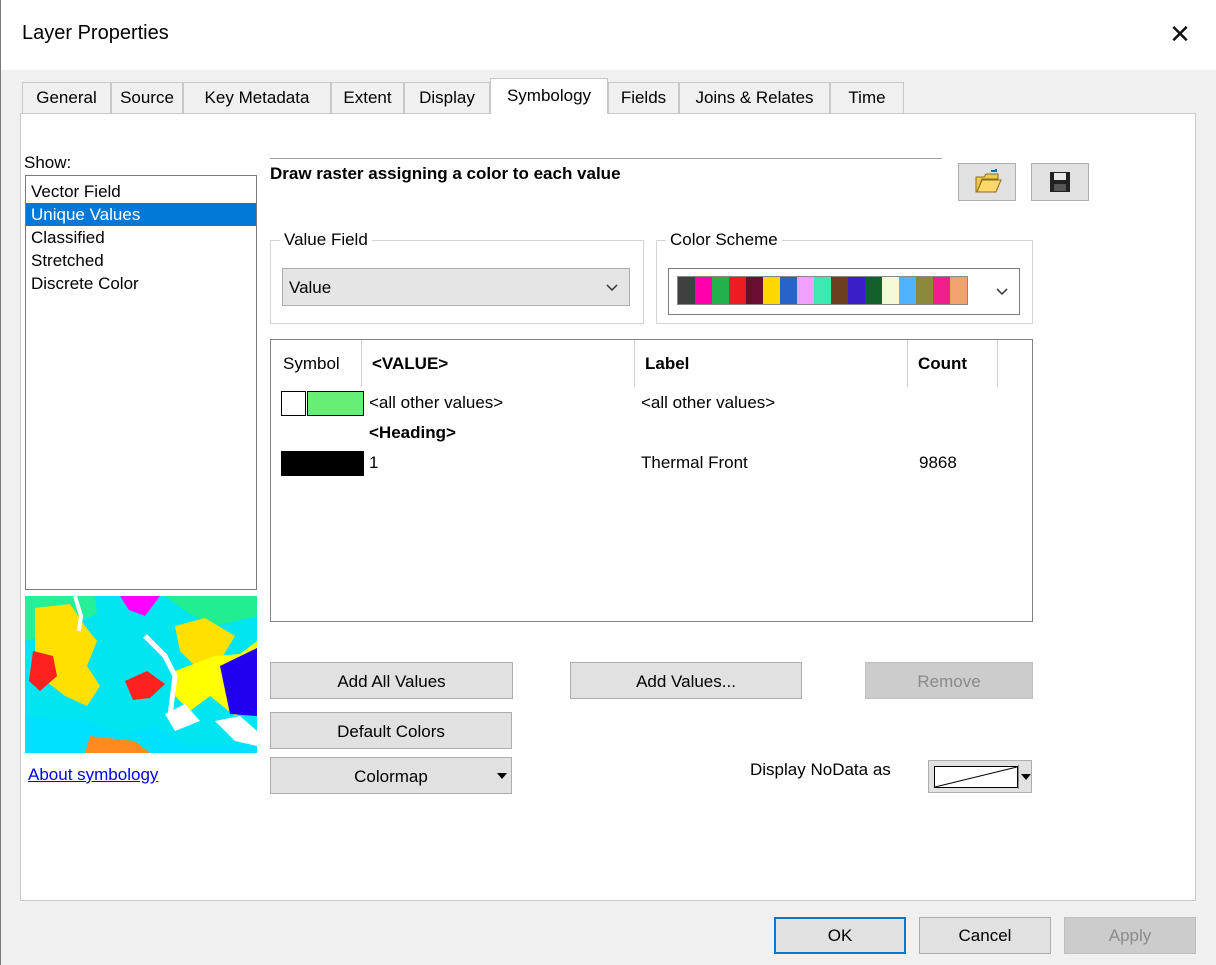 Image resolution: width=1216 pixels, height=965 pixels. I want to click on color-scheme-label: Color Scheme, so click(724, 240).